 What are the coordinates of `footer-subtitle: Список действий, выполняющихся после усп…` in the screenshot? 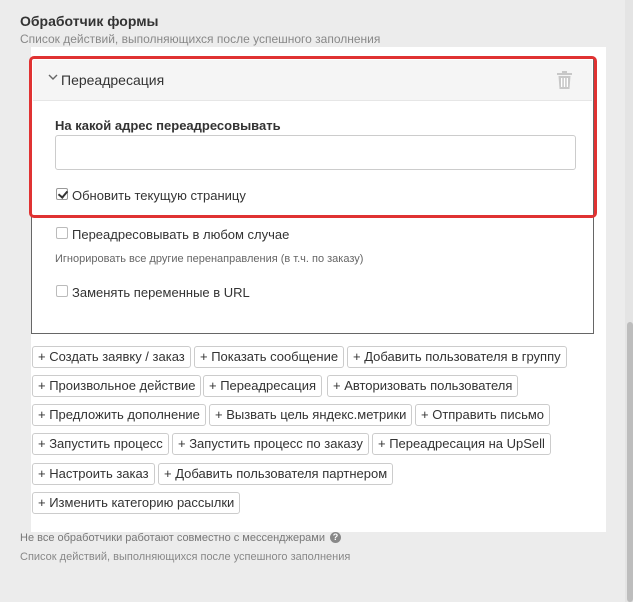 It's located at (185, 557).